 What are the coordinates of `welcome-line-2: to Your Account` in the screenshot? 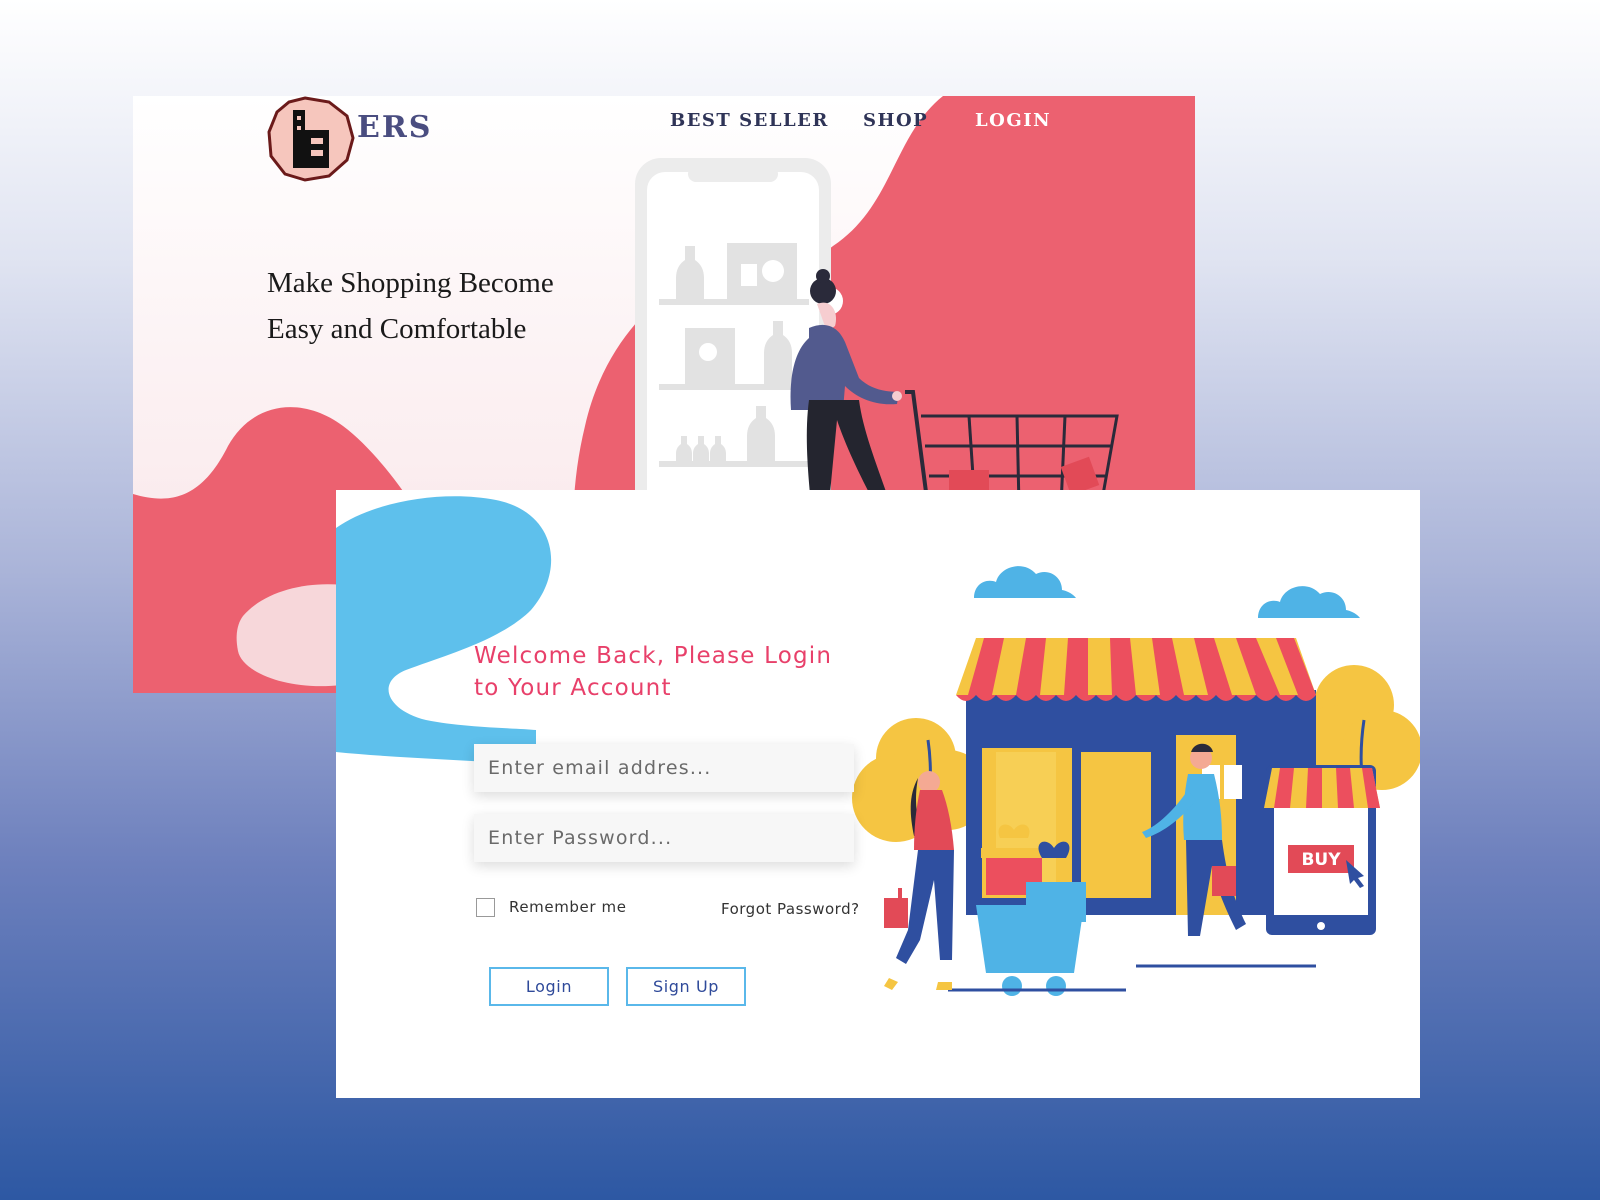 It's located at (573, 688).